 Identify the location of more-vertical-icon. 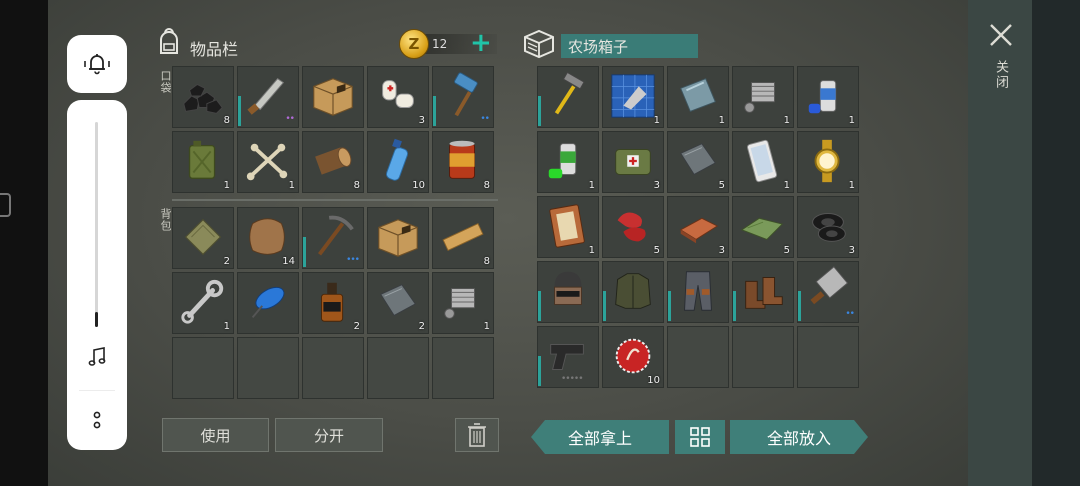
(97, 420).